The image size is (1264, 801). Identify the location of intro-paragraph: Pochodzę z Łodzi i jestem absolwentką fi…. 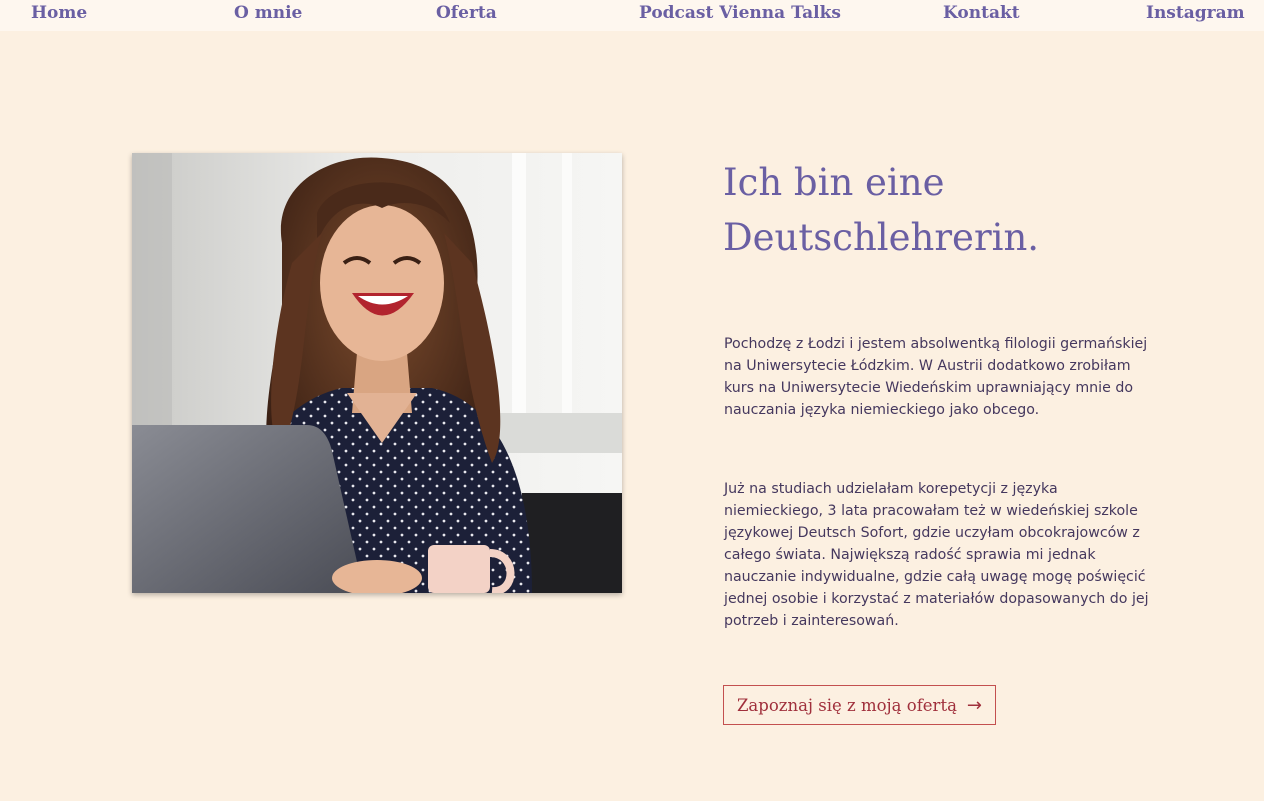
(936, 377).